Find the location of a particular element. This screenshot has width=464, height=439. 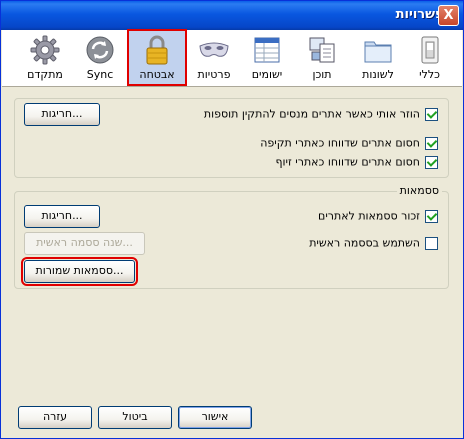

remember-passwords-row: זכור ססמאות לאתרים is located at coordinates (378, 217).